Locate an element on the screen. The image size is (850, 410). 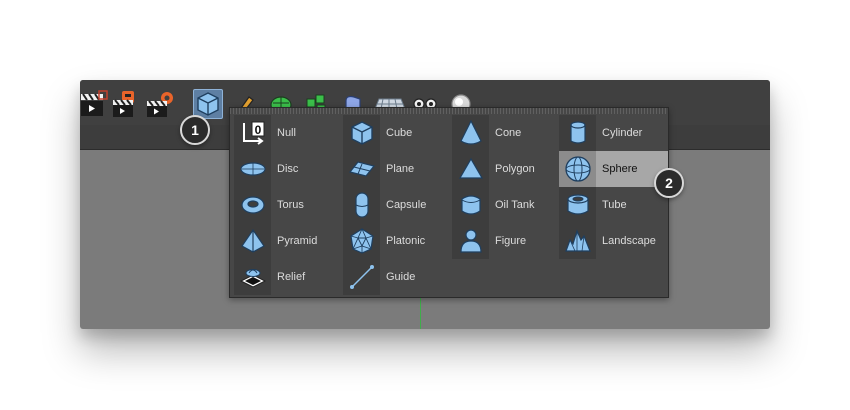
oil-tank-icon is located at coordinates (470, 205).